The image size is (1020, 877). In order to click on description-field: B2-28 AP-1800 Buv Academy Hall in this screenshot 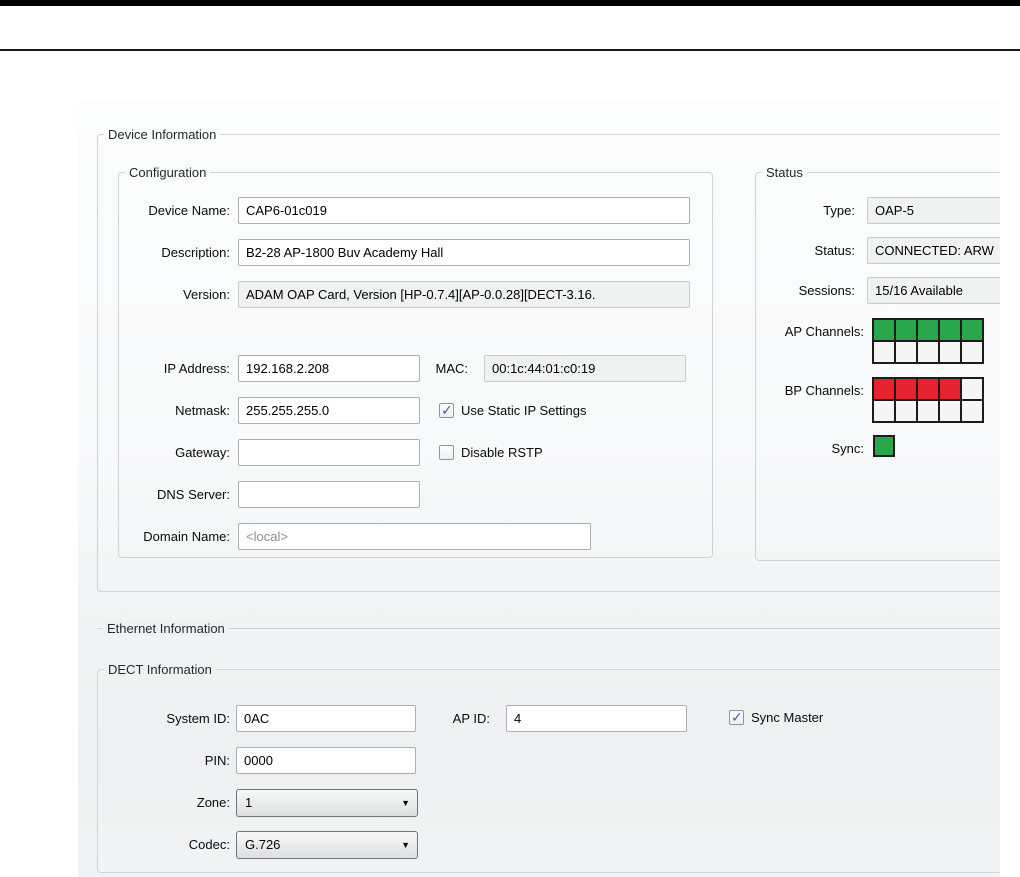, I will do `click(464, 252)`.